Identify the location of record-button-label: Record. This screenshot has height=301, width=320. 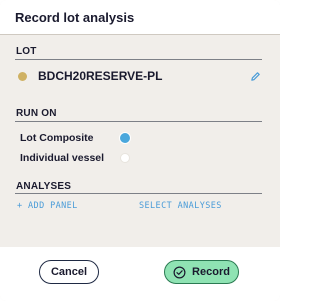
(211, 272).